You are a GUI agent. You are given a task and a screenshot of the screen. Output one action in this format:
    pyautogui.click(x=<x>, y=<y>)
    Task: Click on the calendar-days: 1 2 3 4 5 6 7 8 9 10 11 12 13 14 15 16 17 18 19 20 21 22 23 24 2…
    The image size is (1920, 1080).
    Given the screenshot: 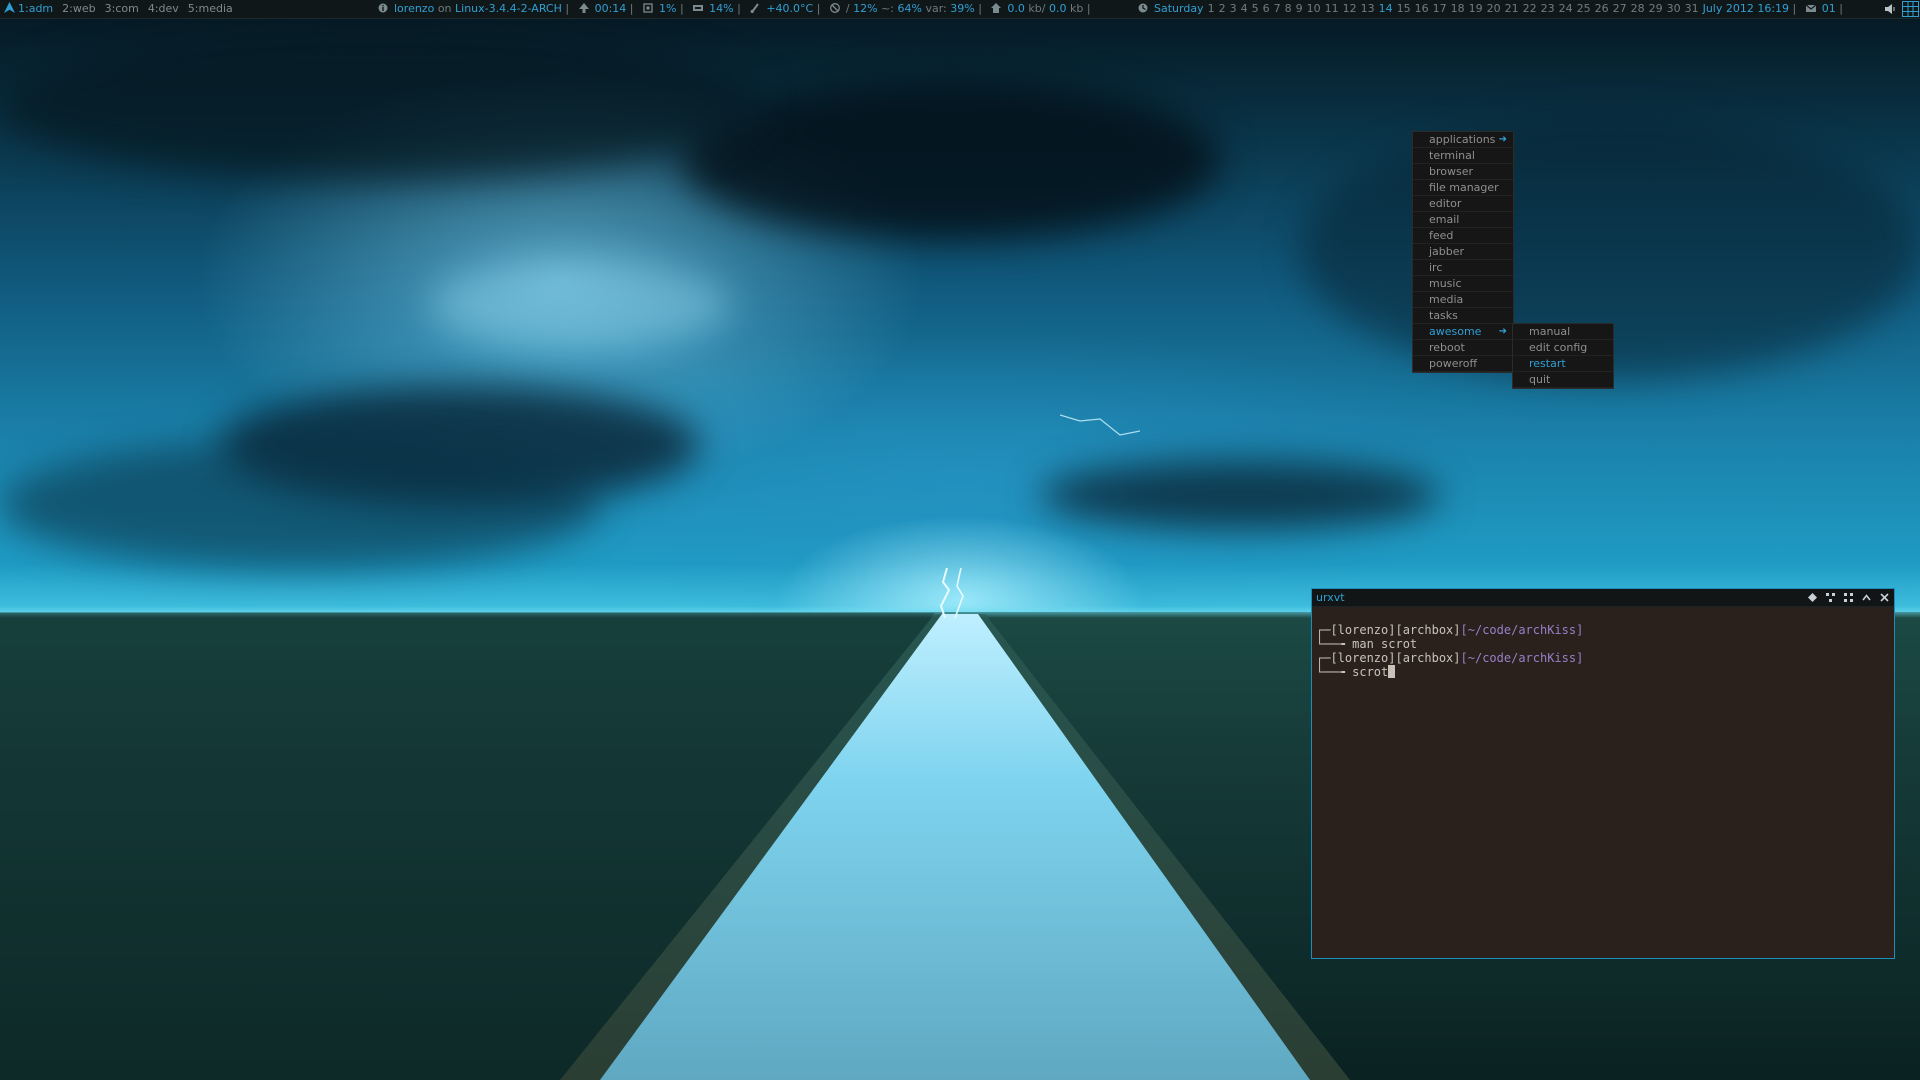 What is the action you would take?
    pyautogui.click(x=1455, y=8)
    